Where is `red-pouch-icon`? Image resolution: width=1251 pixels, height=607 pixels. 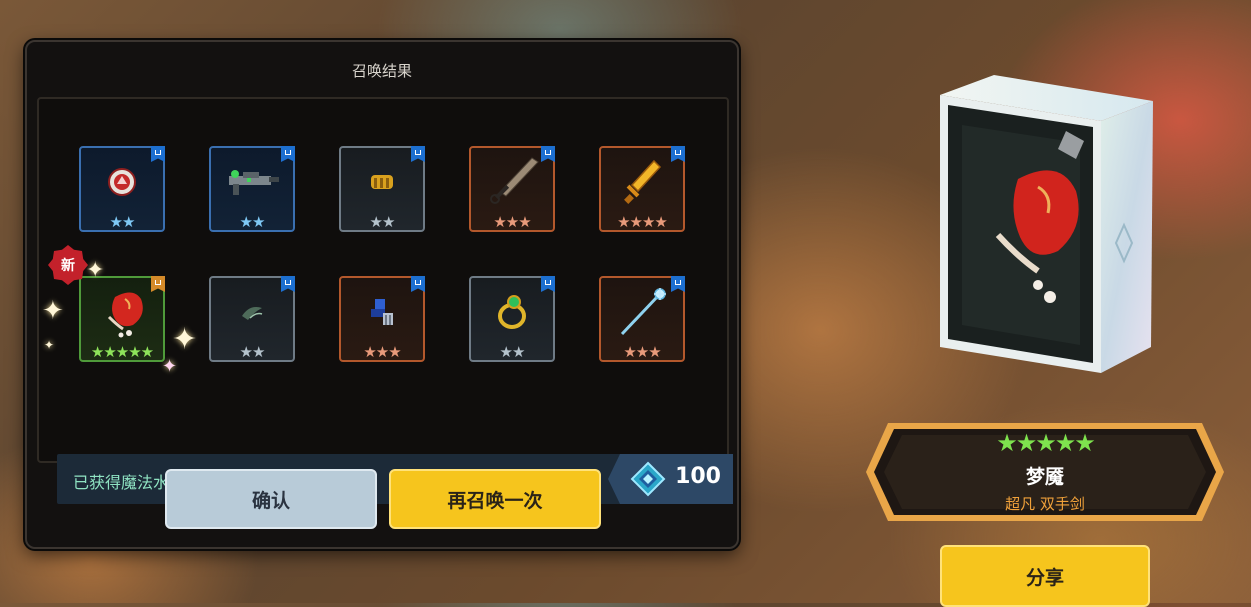
red-pouch-icon is located at coordinates (125, 315).